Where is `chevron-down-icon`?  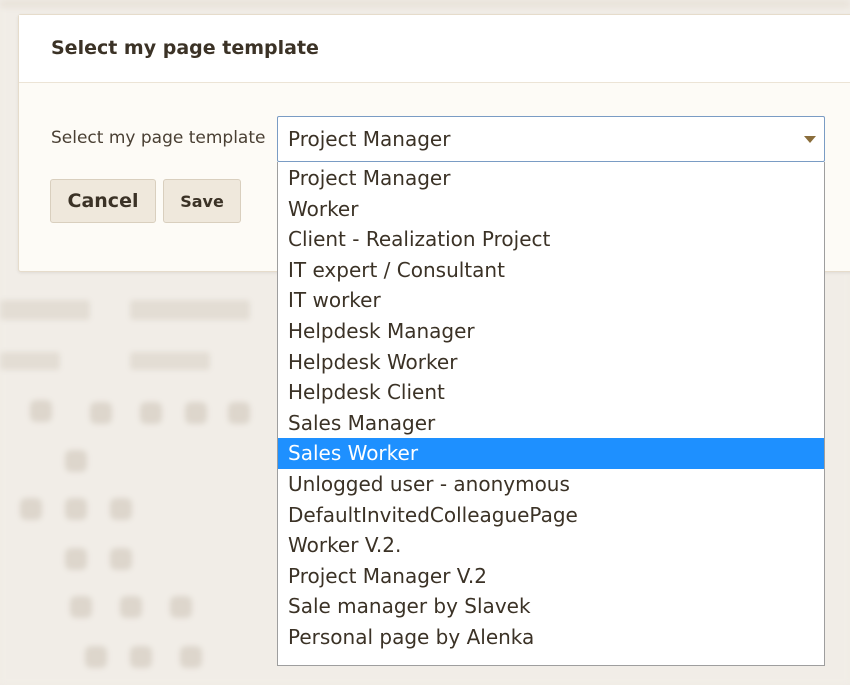
chevron-down-icon is located at coordinates (810, 139).